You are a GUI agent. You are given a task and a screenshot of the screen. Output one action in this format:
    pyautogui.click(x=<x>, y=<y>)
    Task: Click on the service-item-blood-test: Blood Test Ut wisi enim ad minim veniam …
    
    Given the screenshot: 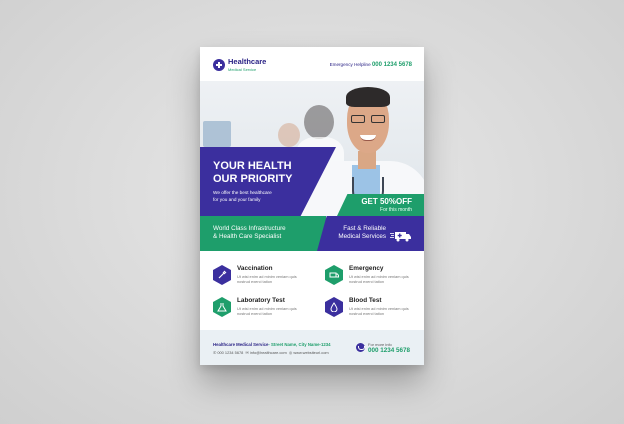 What is the action you would take?
    pyautogui.click(x=374, y=309)
    